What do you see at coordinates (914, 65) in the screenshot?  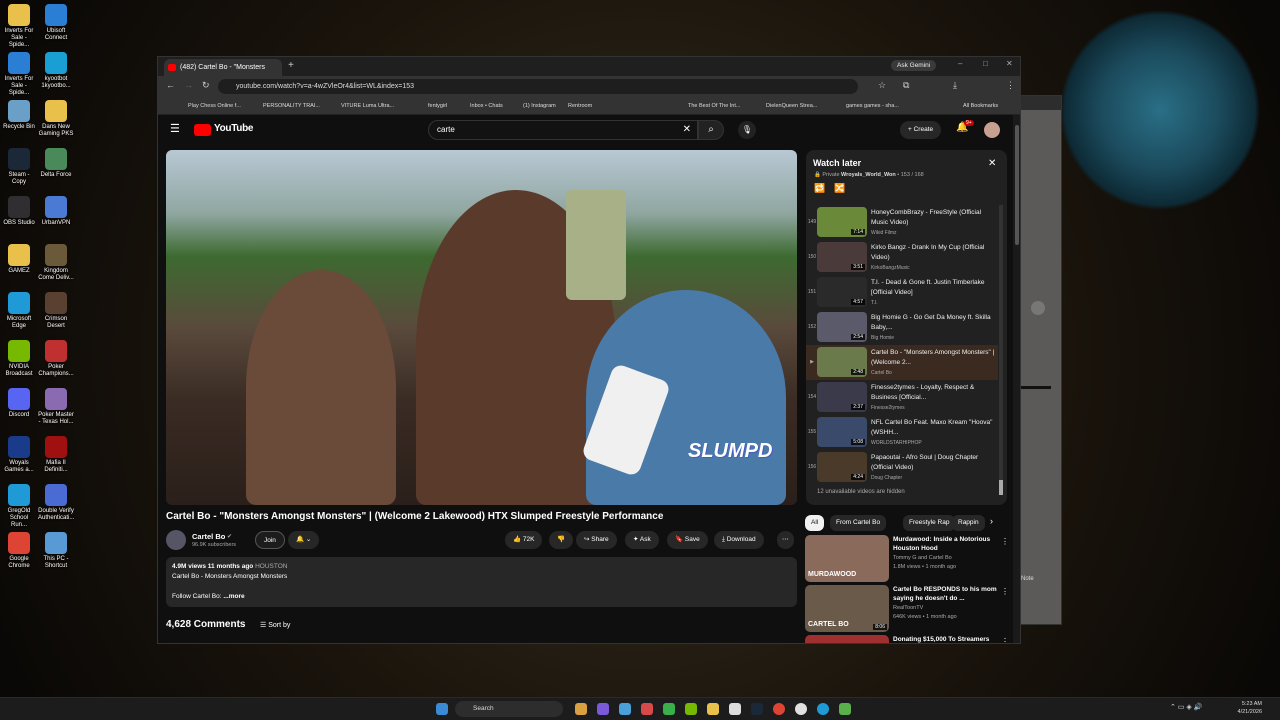 I see `ask-gemini-button: Ask Gemini` at bounding box center [914, 65].